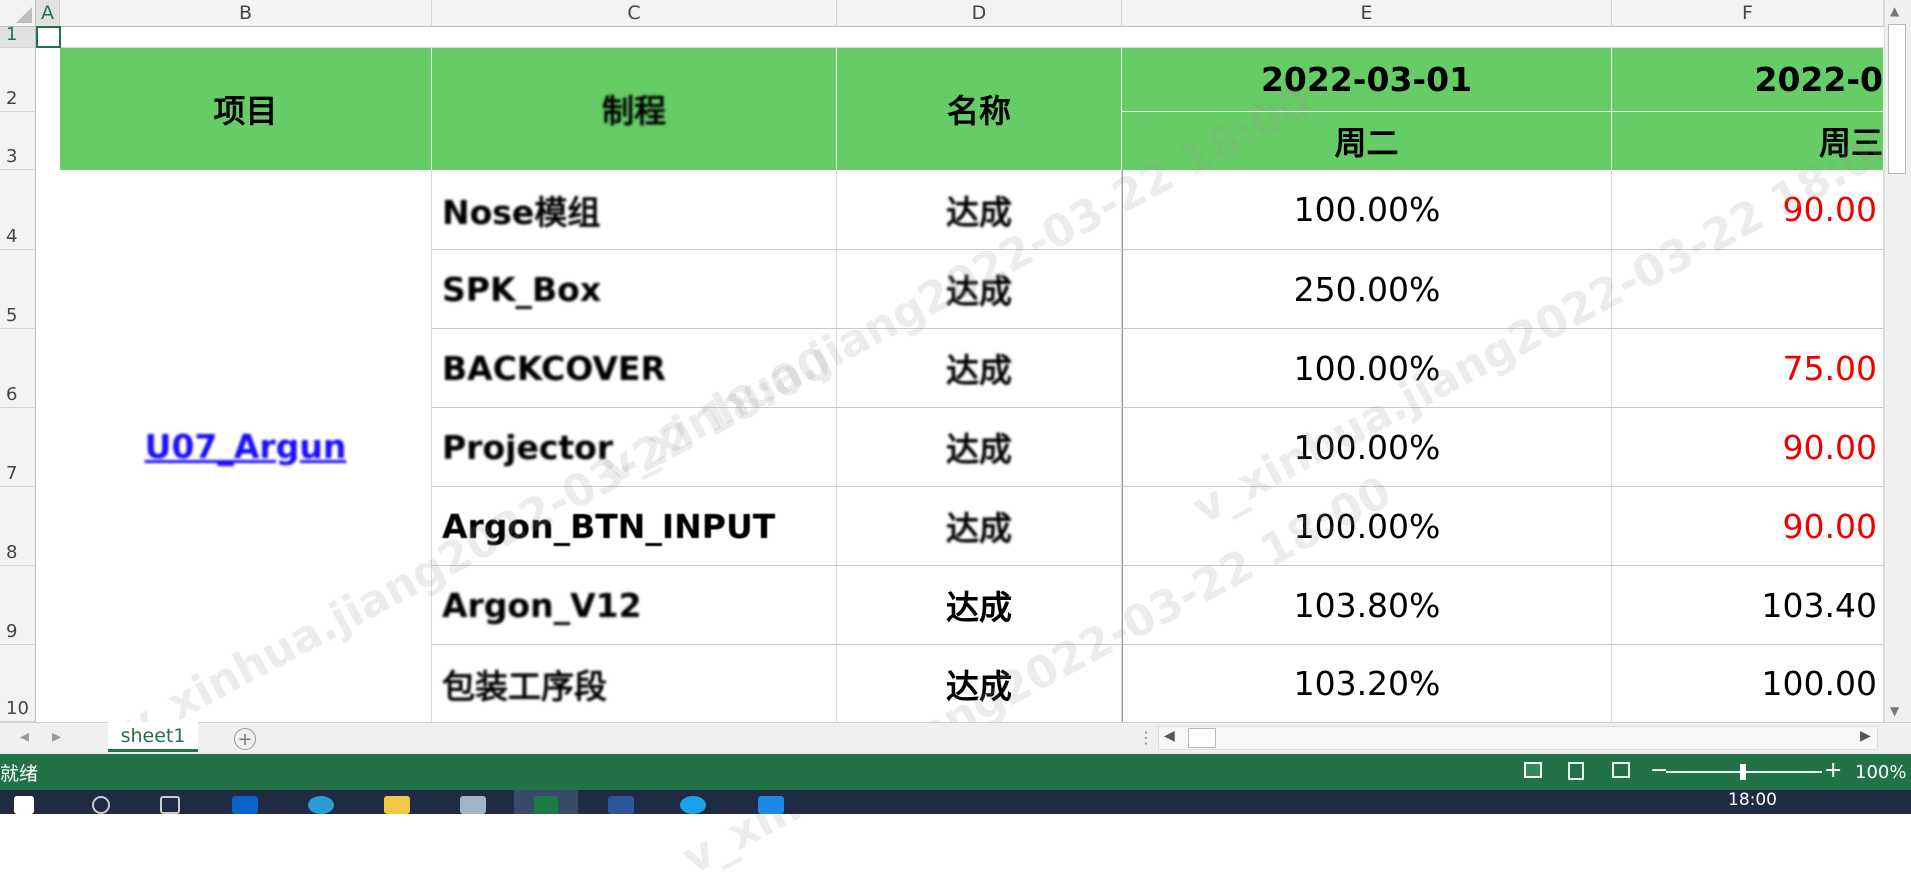  What do you see at coordinates (1748, 368) in the screenshot?
I see `value-cell-f: 75.00` at bounding box center [1748, 368].